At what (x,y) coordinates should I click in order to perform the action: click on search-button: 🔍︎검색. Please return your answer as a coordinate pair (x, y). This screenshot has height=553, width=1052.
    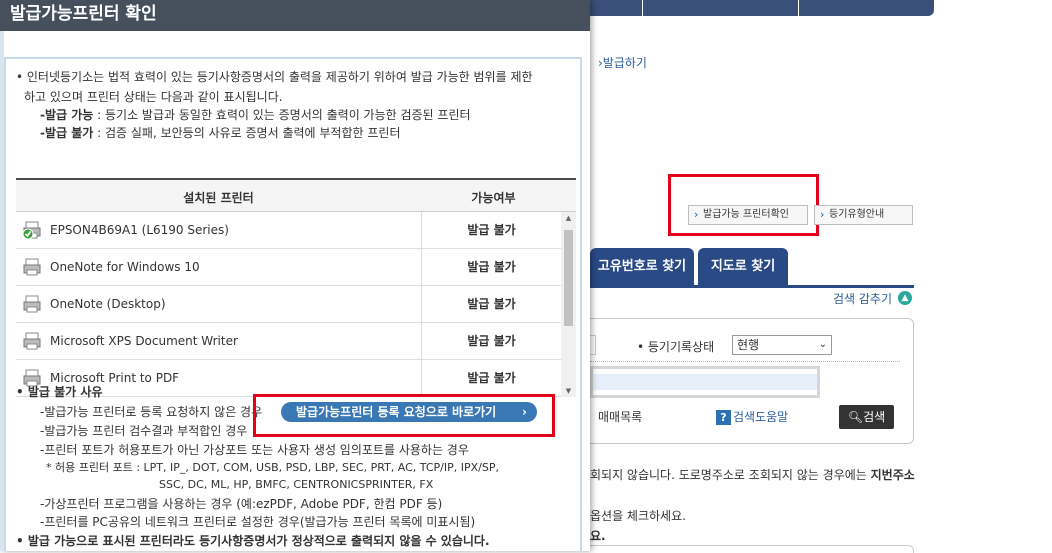
    Looking at the image, I should click on (866, 417).